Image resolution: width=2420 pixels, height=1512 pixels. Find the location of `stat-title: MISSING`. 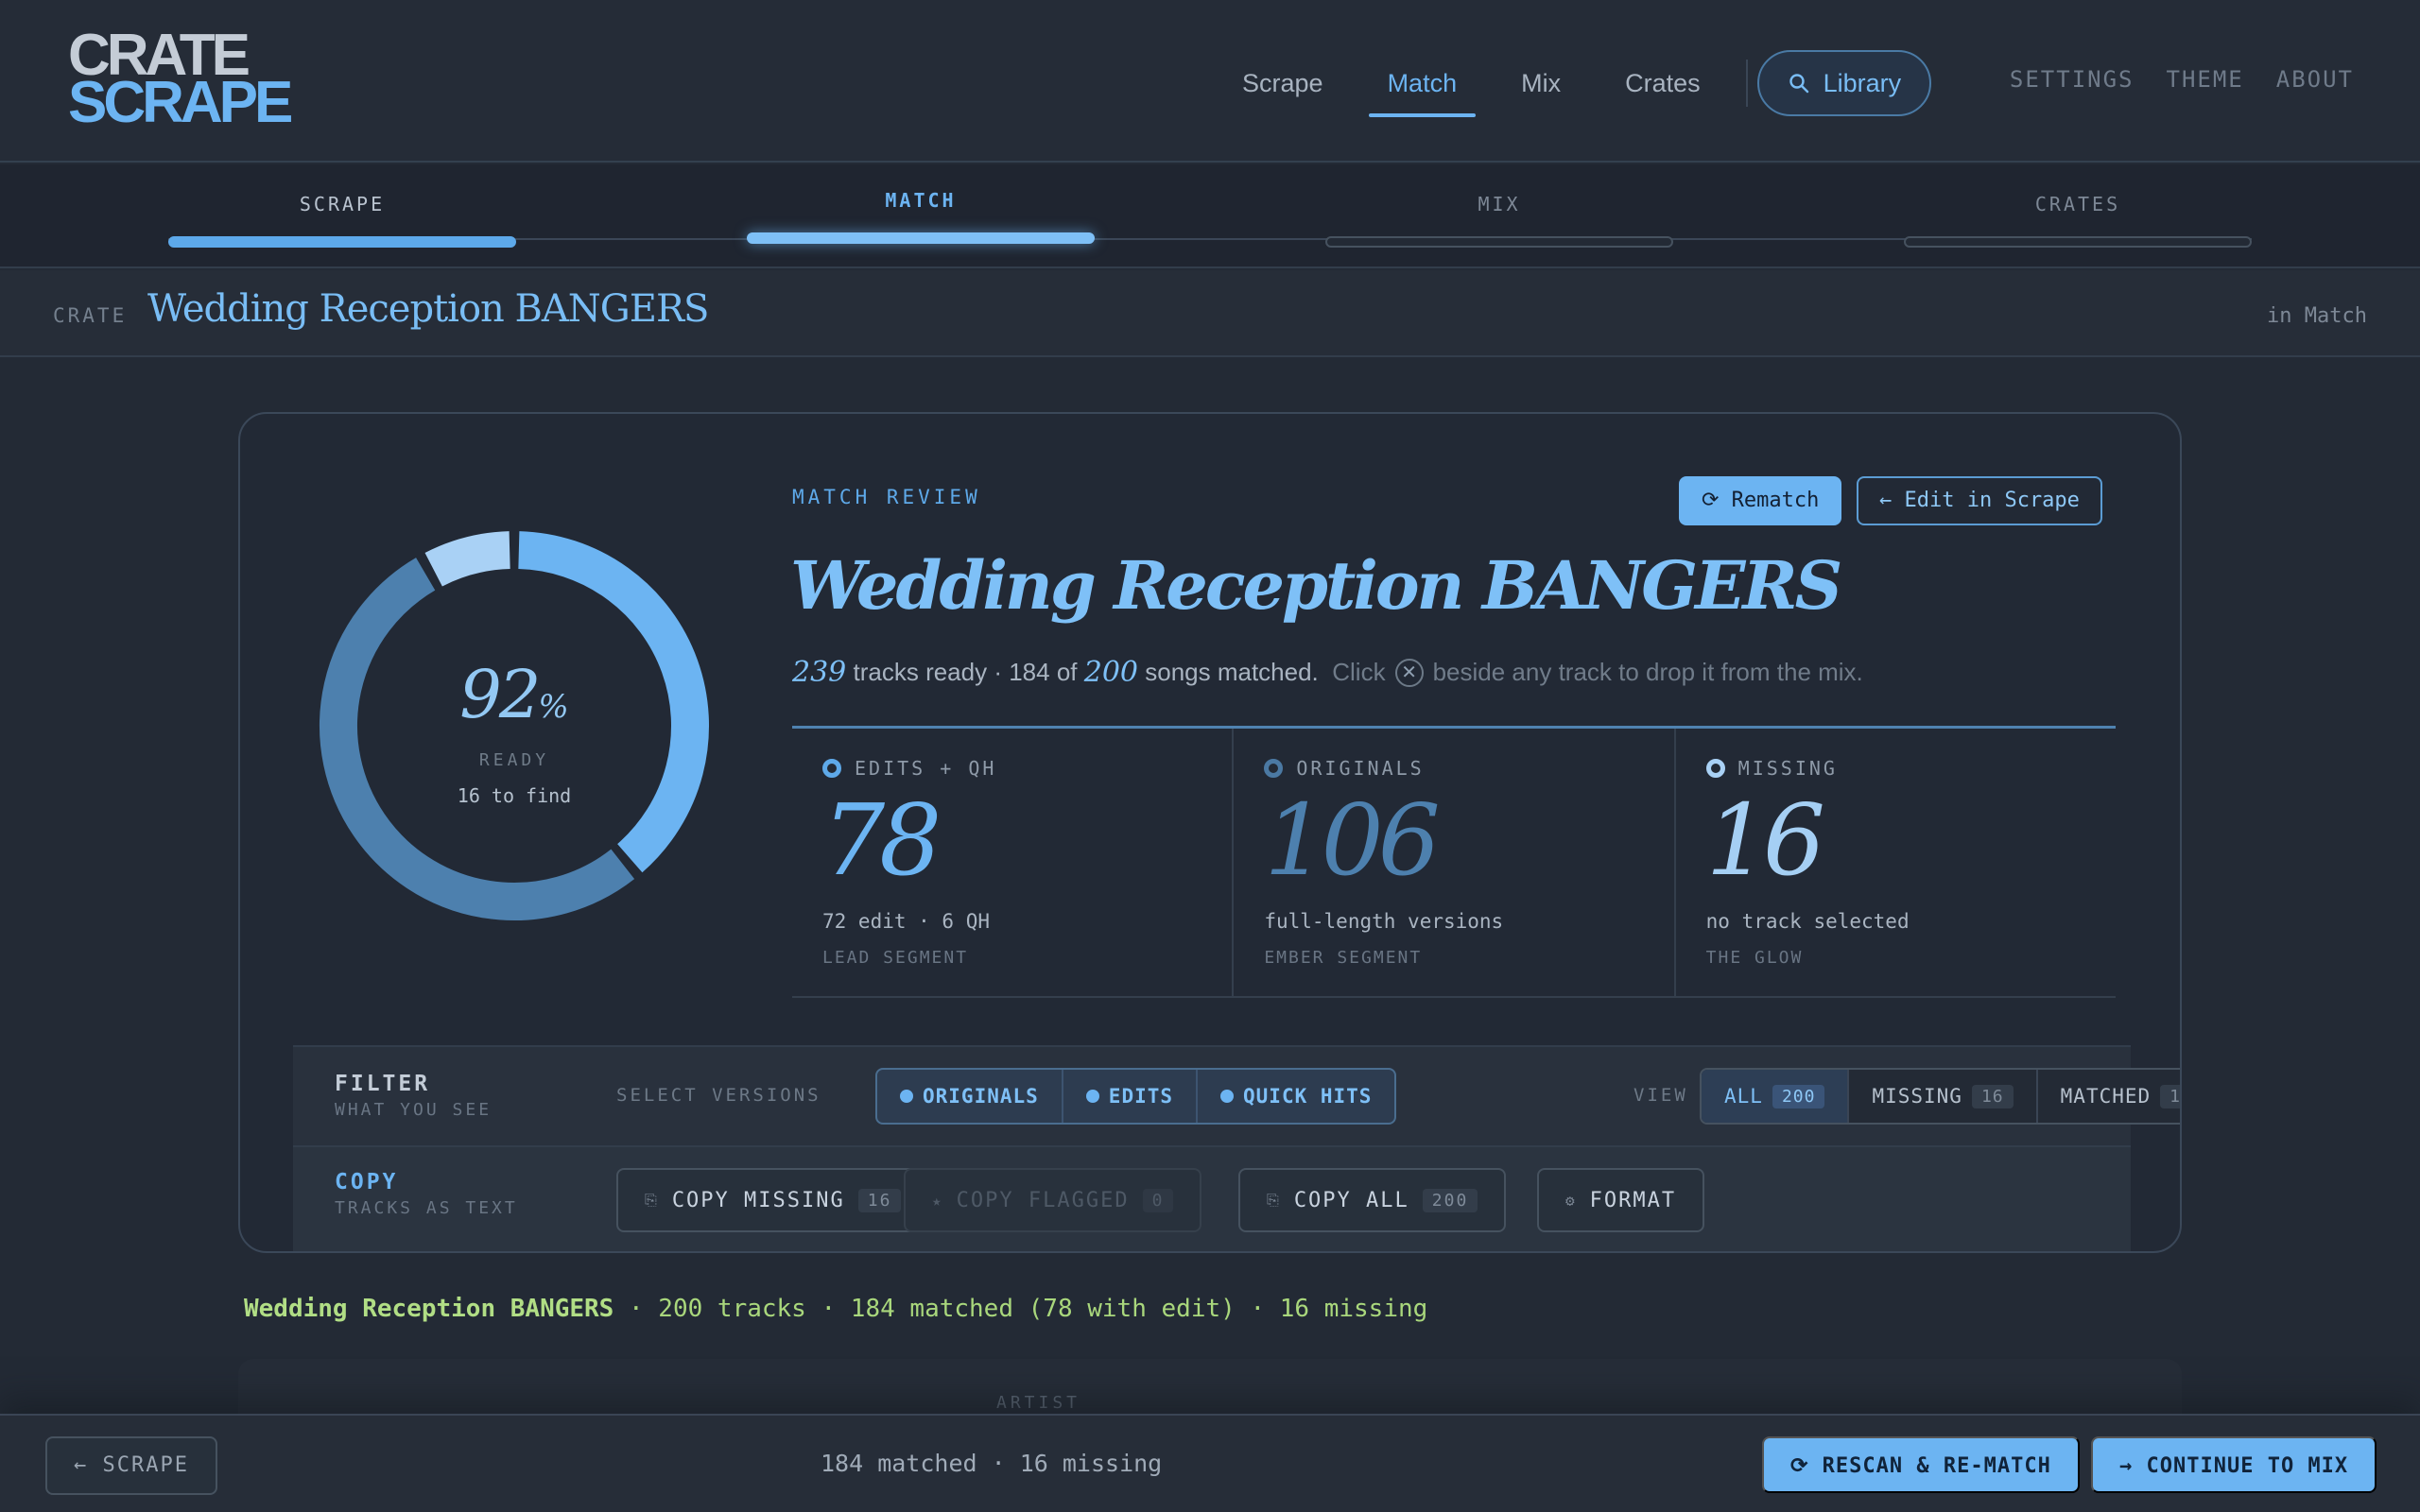

stat-title: MISSING is located at coordinates (1787, 768).